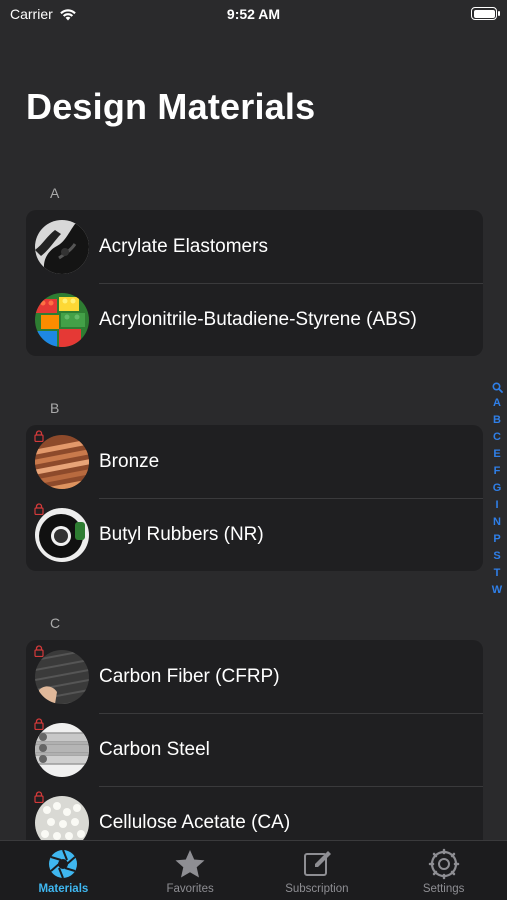 The image size is (507, 900). What do you see at coordinates (189, 676) in the screenshot?
I see `list-item-label: Carbon Fiber (CFRP)` at bounding box center [189, 676].